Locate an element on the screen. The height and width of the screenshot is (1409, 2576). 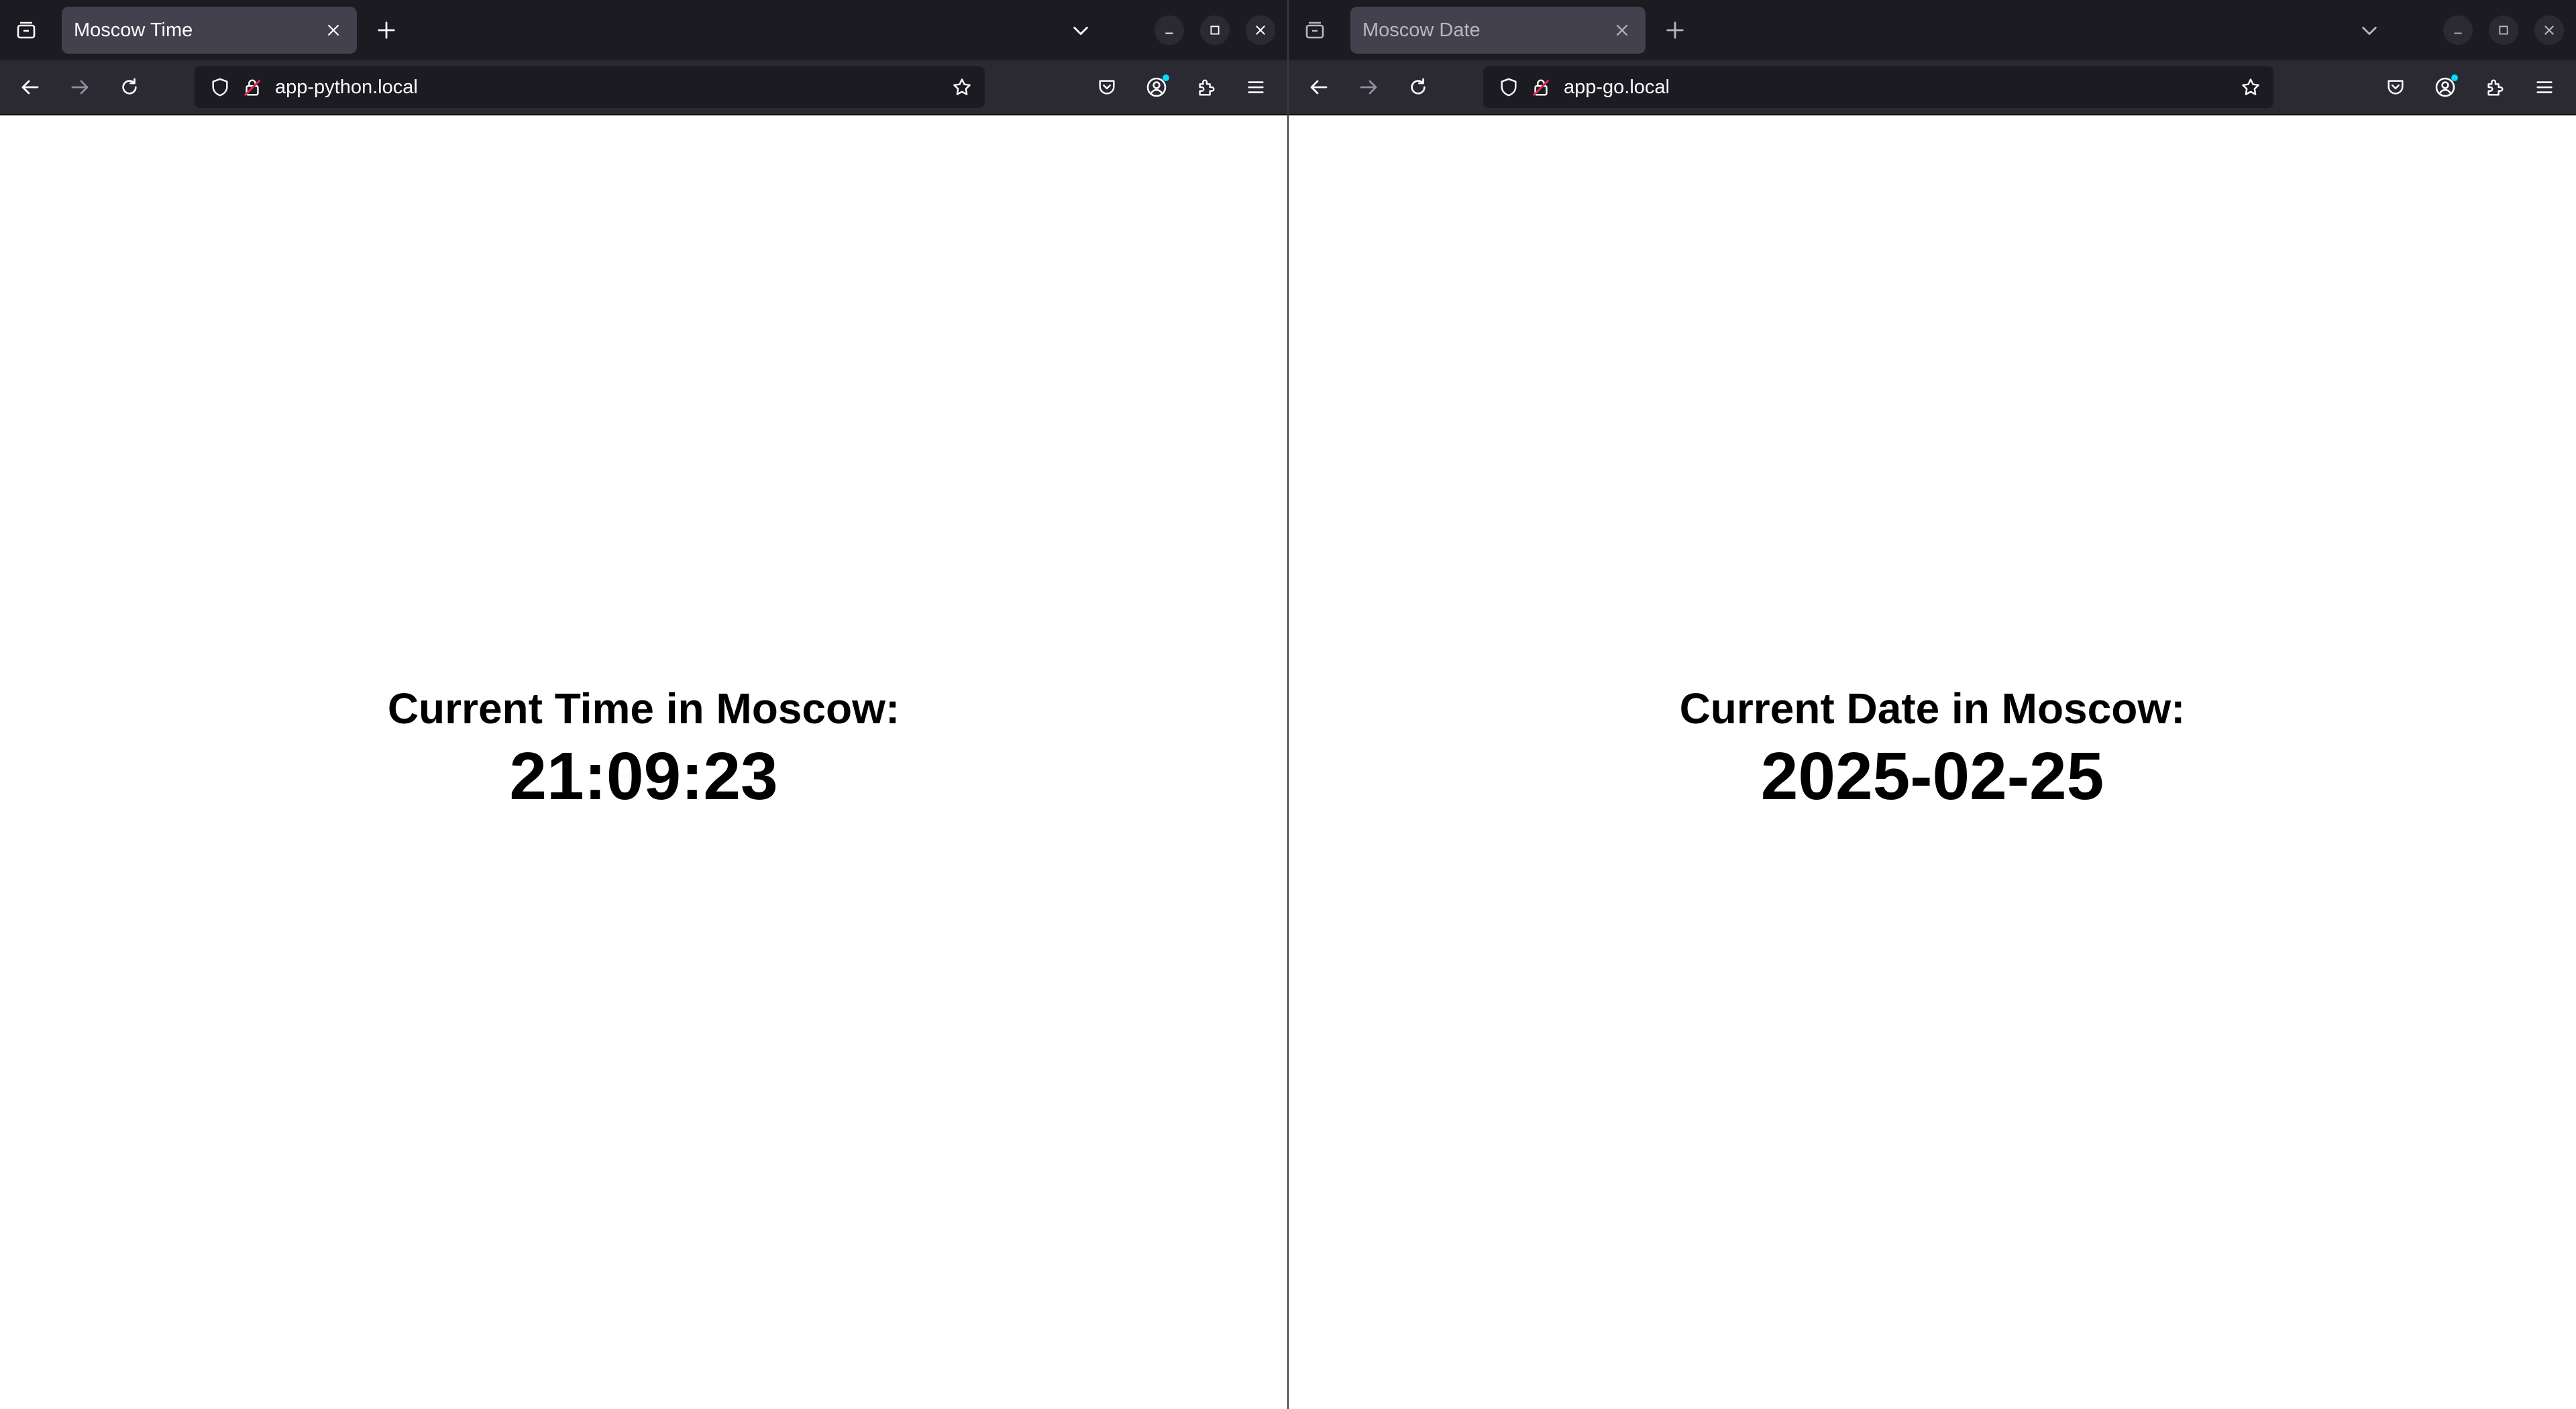
tab-moscow-time: Moscow Time is located at coordinates (209, 30).